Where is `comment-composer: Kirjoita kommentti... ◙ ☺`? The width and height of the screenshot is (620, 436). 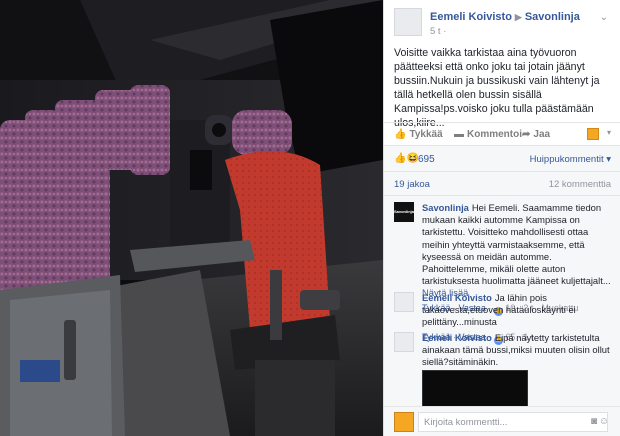
comment-composer: Kirjoita kommentti... ◙ ☺ is located at coordinates (502, 421).